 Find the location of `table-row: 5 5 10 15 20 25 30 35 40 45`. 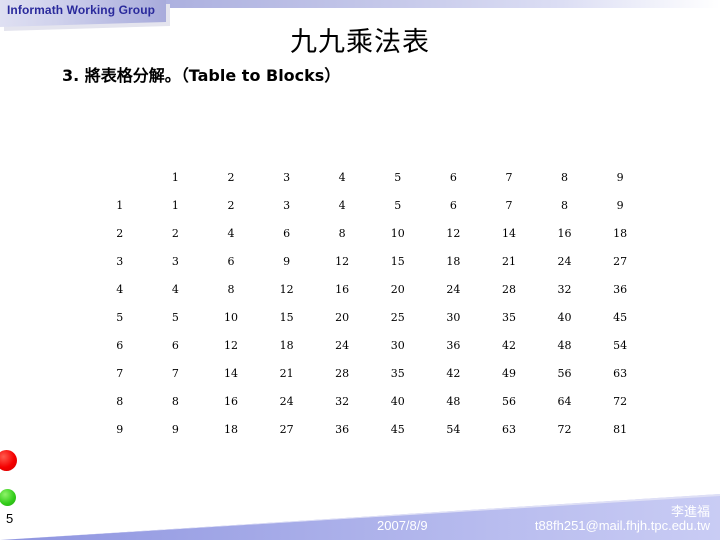

table-row: 5 5 10 15 20 25 30 35 40 45 is located at coordinates (370, 317).